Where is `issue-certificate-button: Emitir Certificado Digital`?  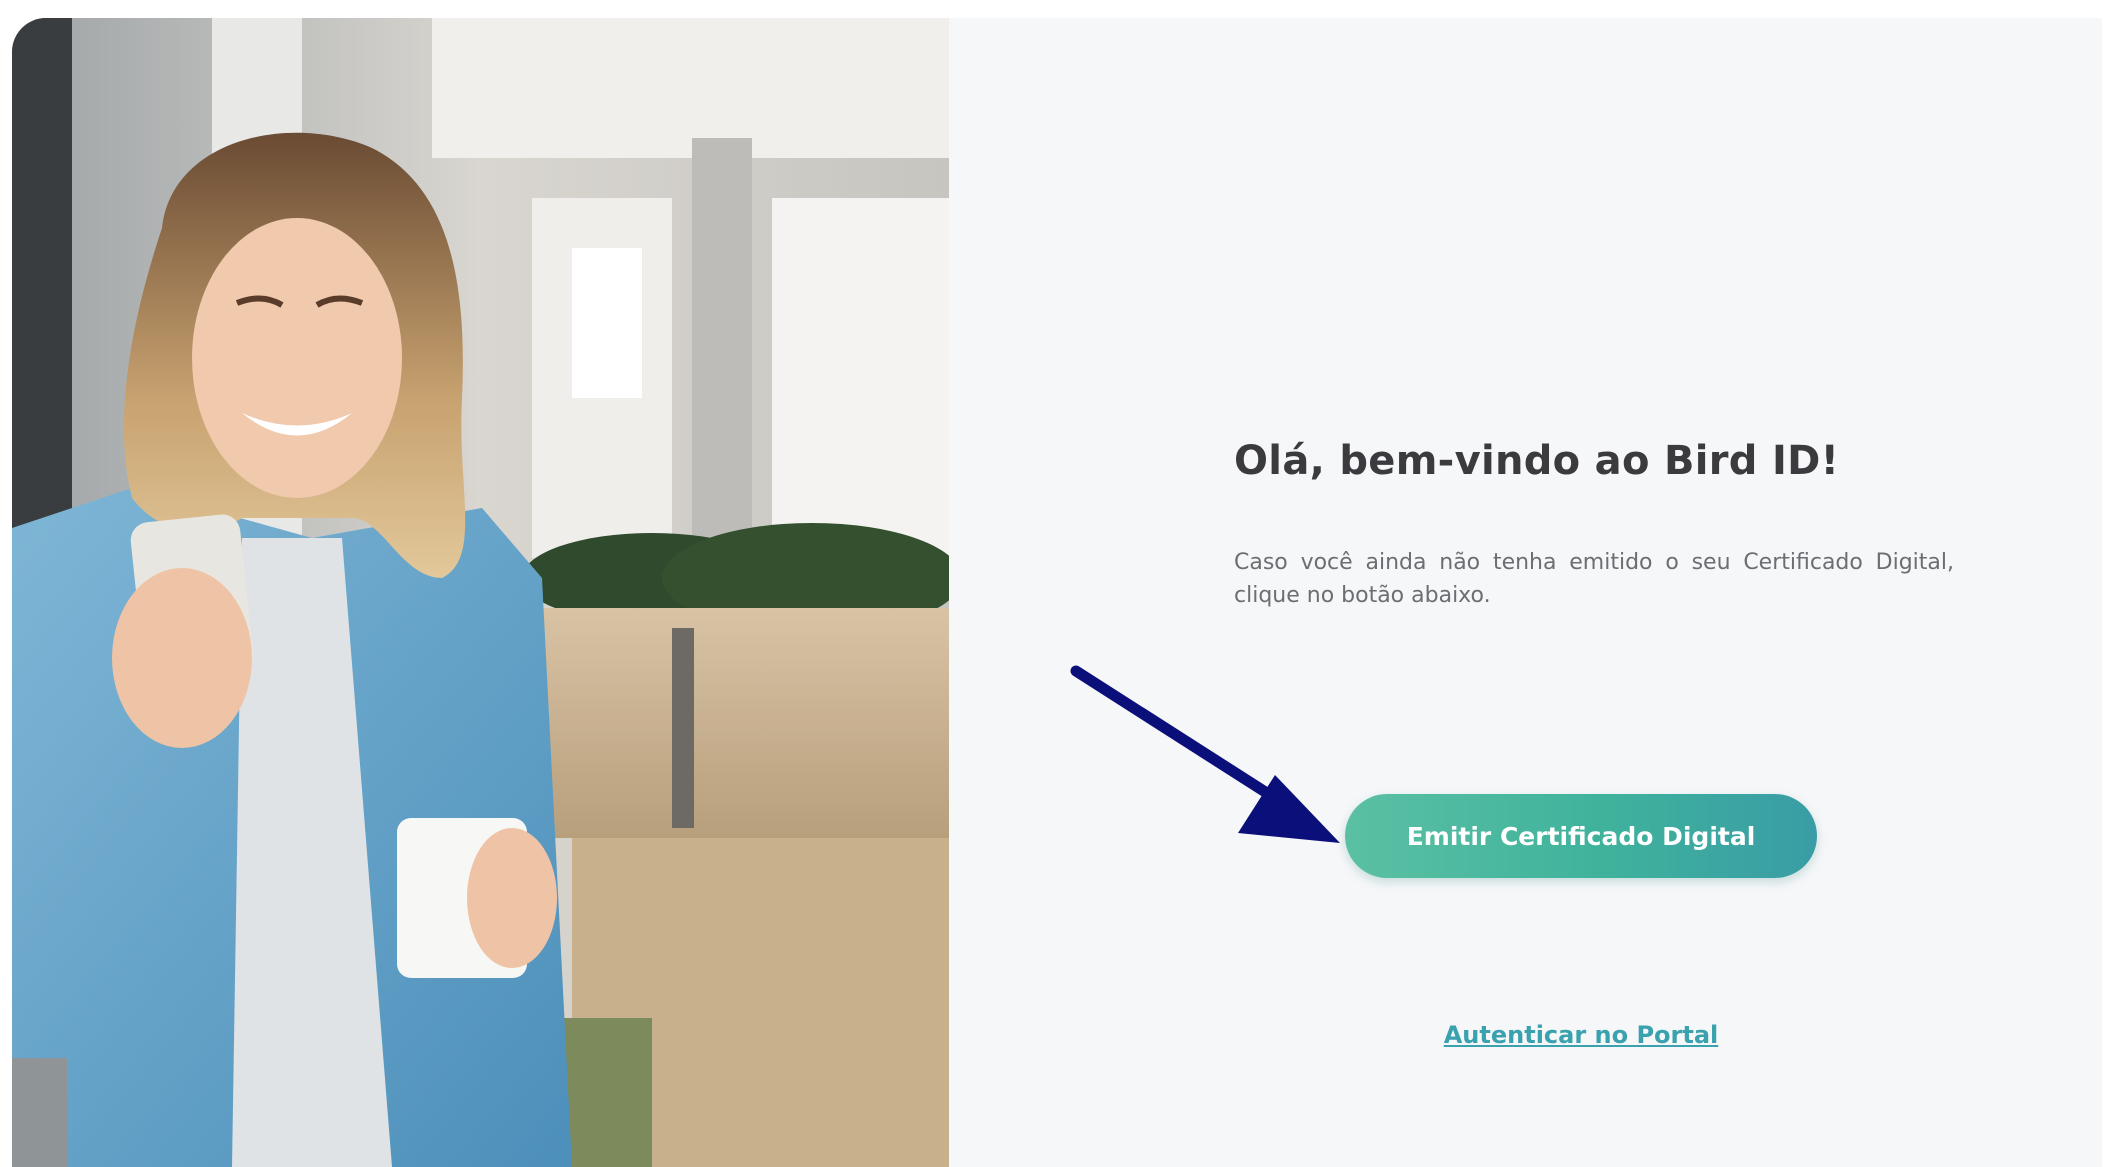
issue-certificate-button: Emitir Certificado Digital is located at coordinates (1581, 836).